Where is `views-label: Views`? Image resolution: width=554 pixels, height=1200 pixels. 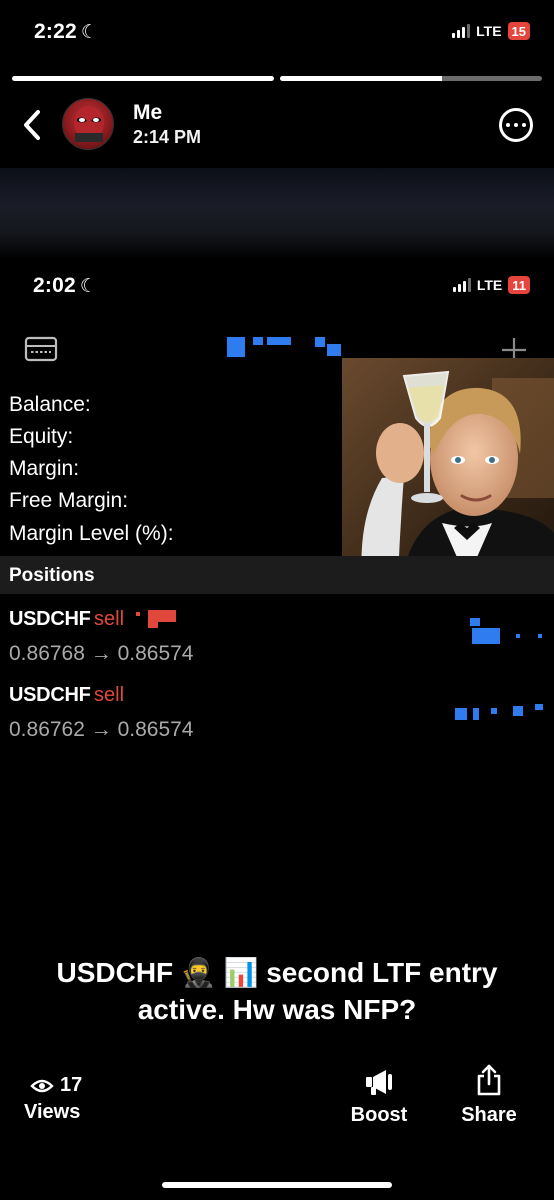 views-label: Views is located at coordinates (52, 1112).